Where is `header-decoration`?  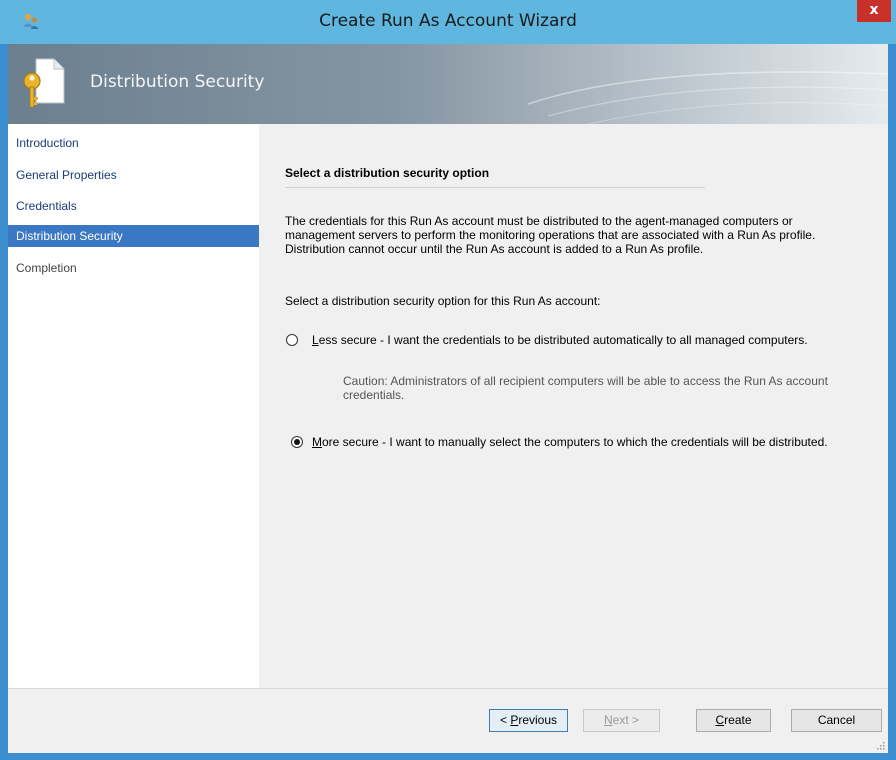
header-decoration is located at coordinates (708, 97).